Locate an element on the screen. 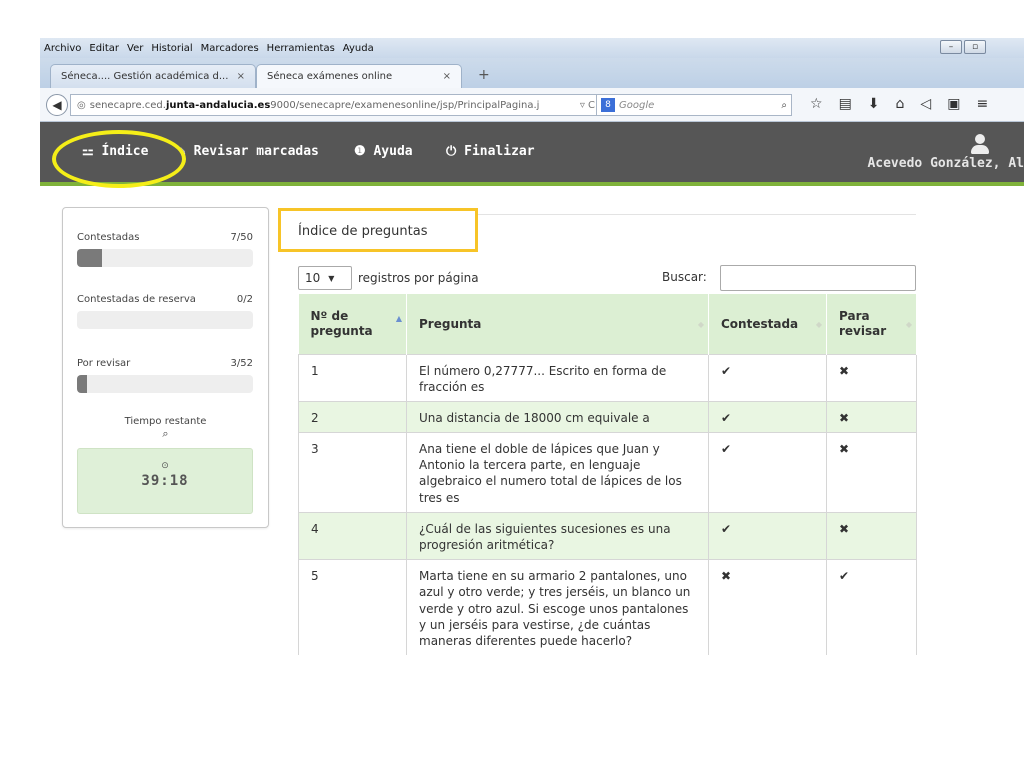  timer-box: ⊙ 39:18 is located at coordinates (165, 481).